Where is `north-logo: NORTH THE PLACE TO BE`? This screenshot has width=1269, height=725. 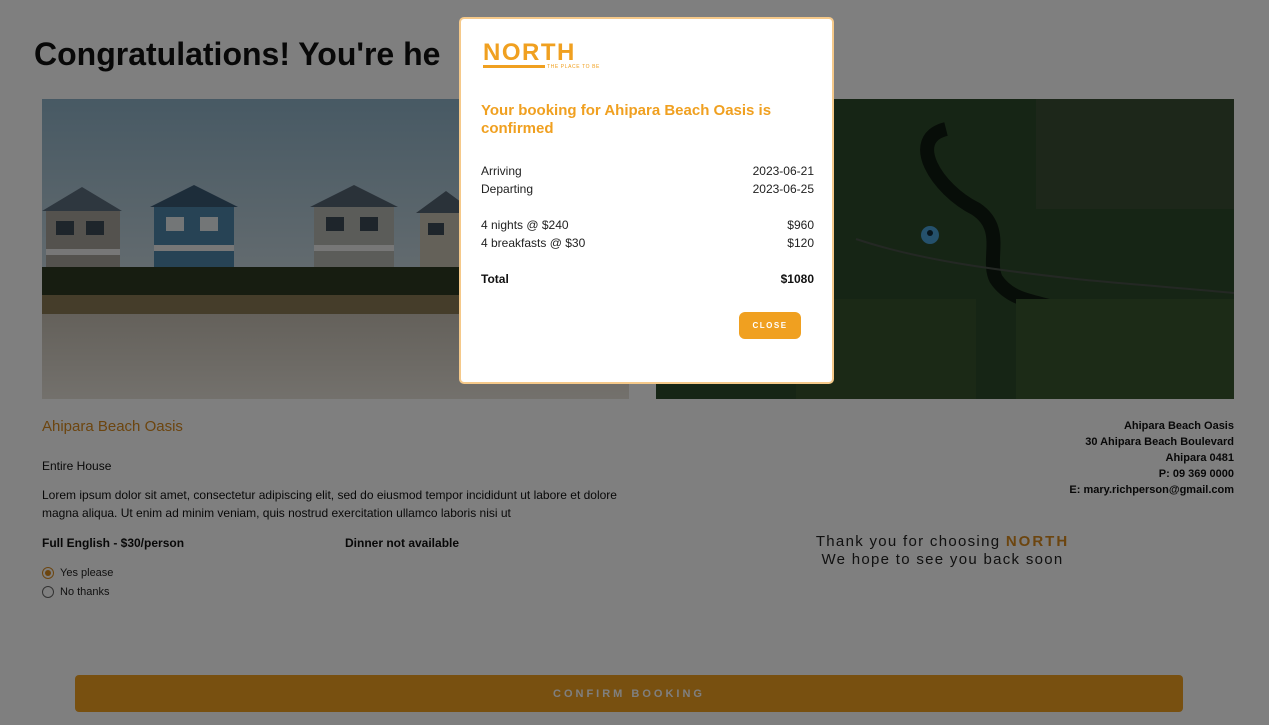 north-logo: NORTH THE PLACE TO BE is located at coordinates (548, 57).